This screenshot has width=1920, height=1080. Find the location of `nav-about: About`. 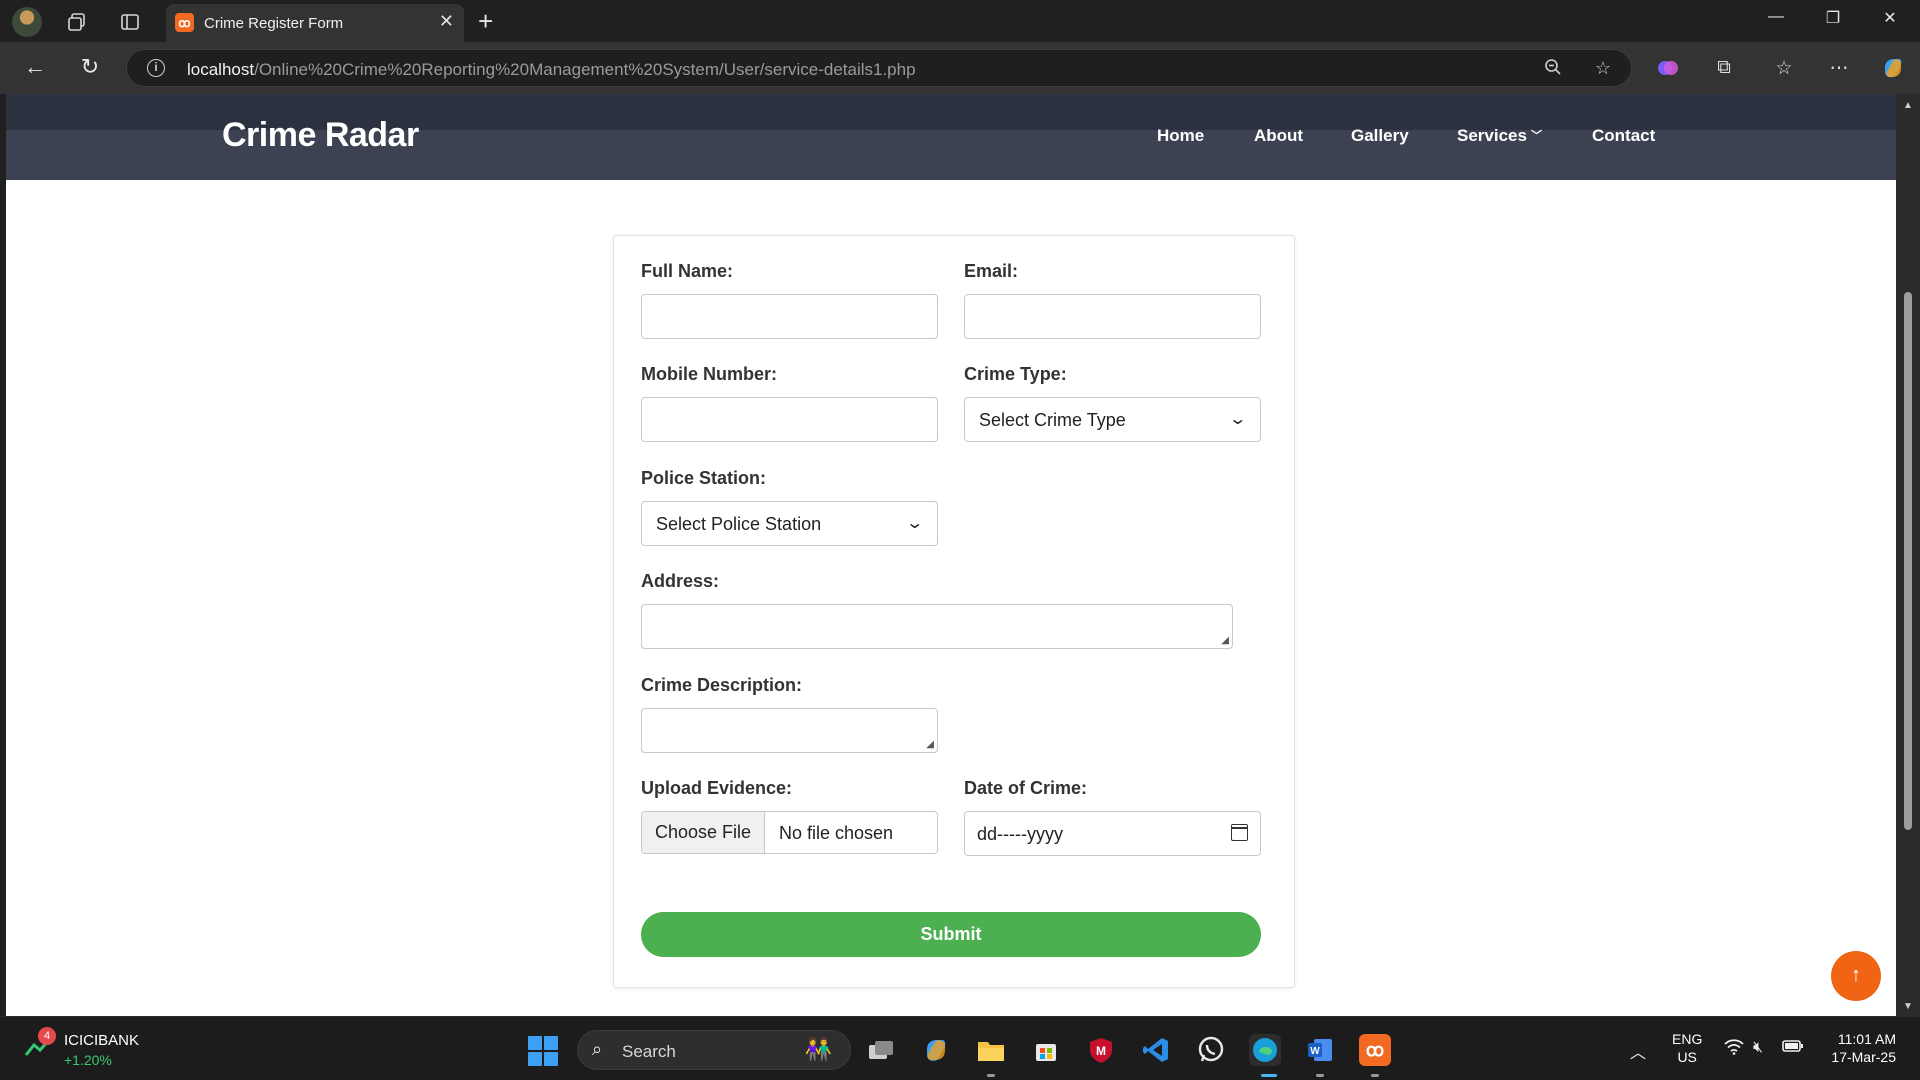

nav-about: About is located at coordinates (1278, 136).